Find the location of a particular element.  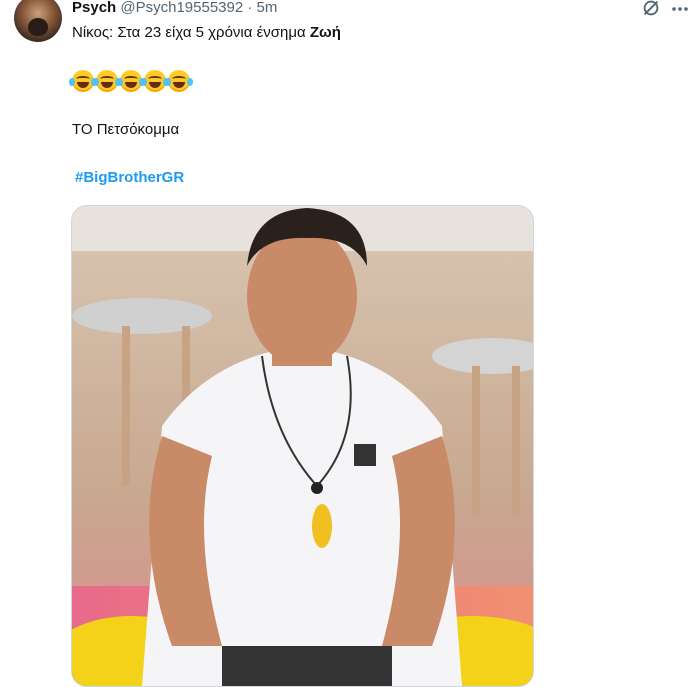

hashtag-link: #BigBrotherGR is located at coordinates (129, 178).